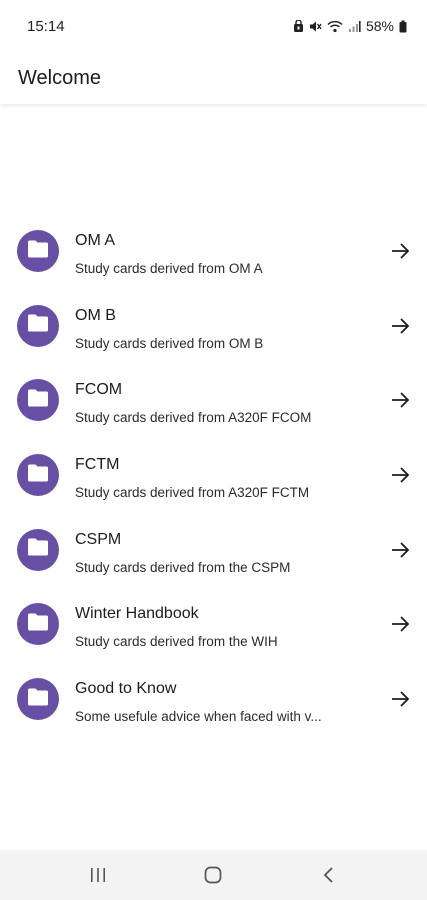  Describe the element at coordinates (213, 78) in the screenshot. I see `app-bar: Welcome` at that location.